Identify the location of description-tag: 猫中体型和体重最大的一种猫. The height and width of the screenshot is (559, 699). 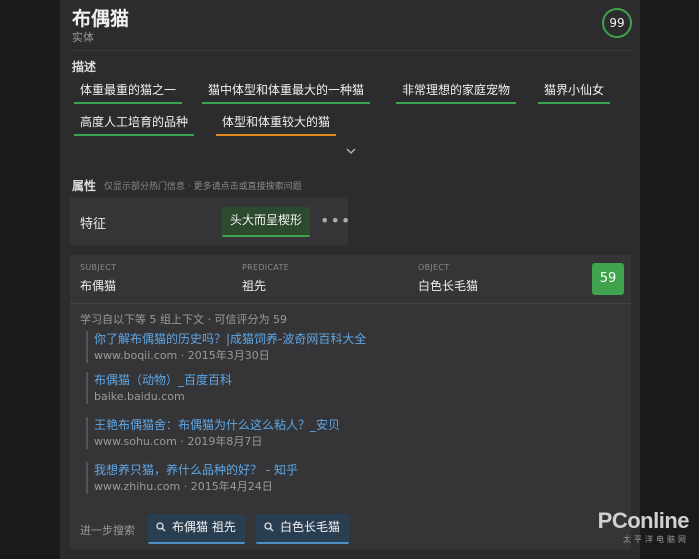
(286, 93).